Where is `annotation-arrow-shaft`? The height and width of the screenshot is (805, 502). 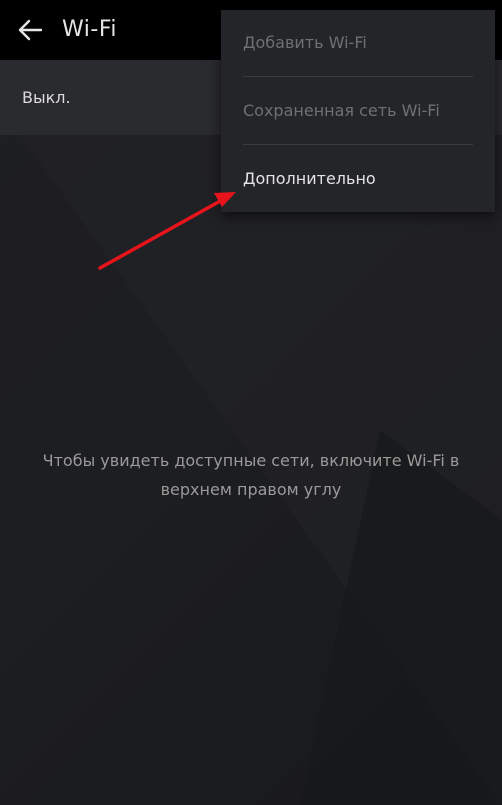 annotation-arrow-shaft is located at coordinates (161, 234).